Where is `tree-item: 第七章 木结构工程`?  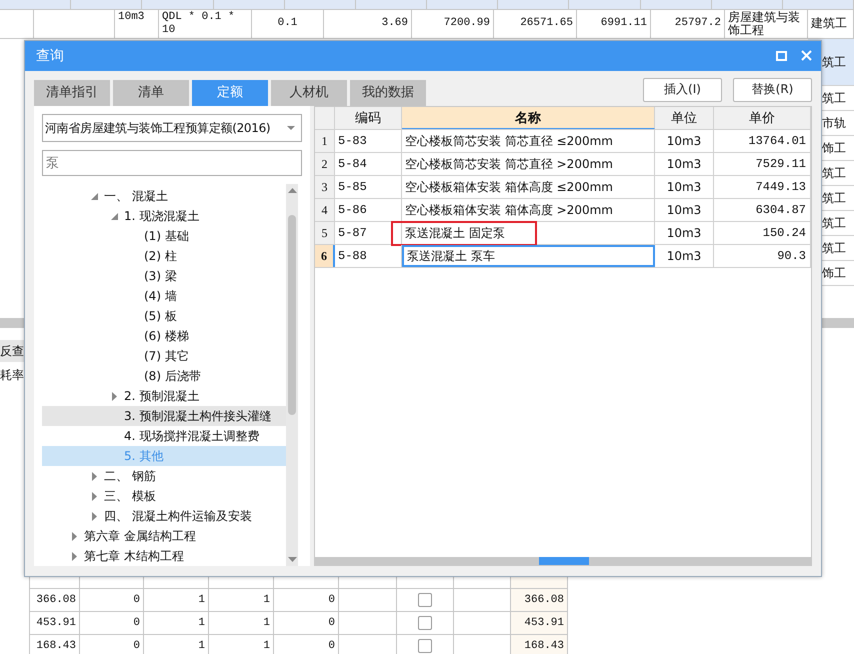 tree-item: 第七章 木结构工程 is located at coordinates (164, 556).